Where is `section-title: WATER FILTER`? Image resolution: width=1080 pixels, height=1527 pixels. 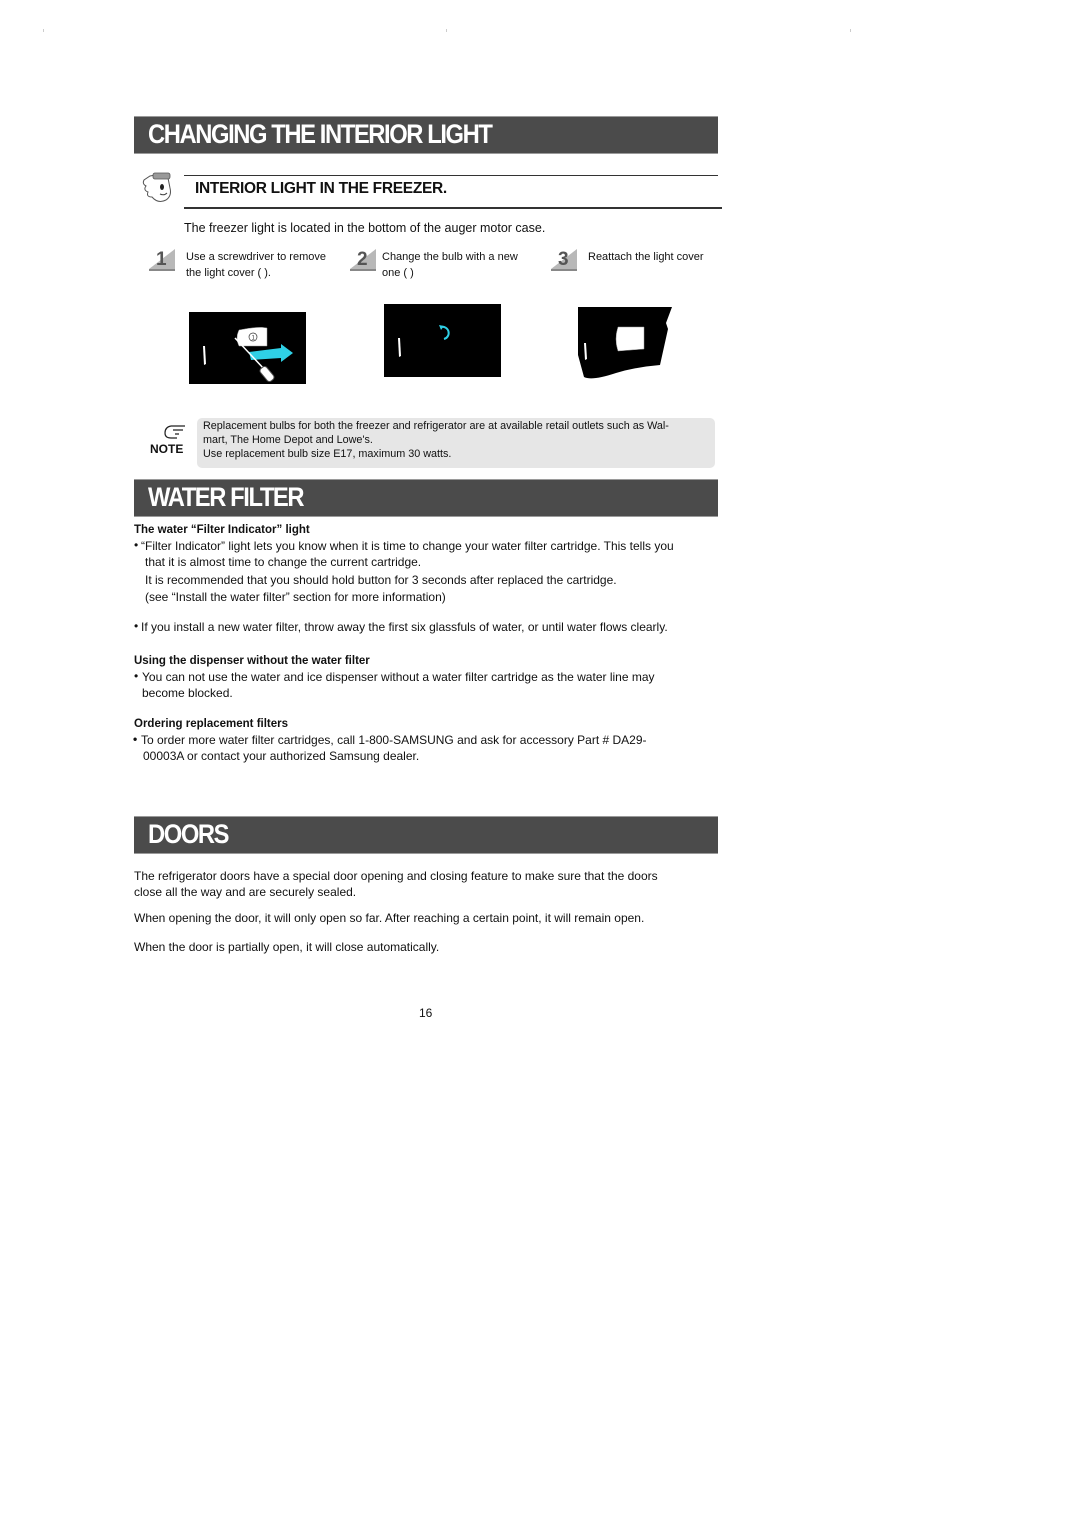
section-title: WATER FILTER is located at coordinates (226, 497).